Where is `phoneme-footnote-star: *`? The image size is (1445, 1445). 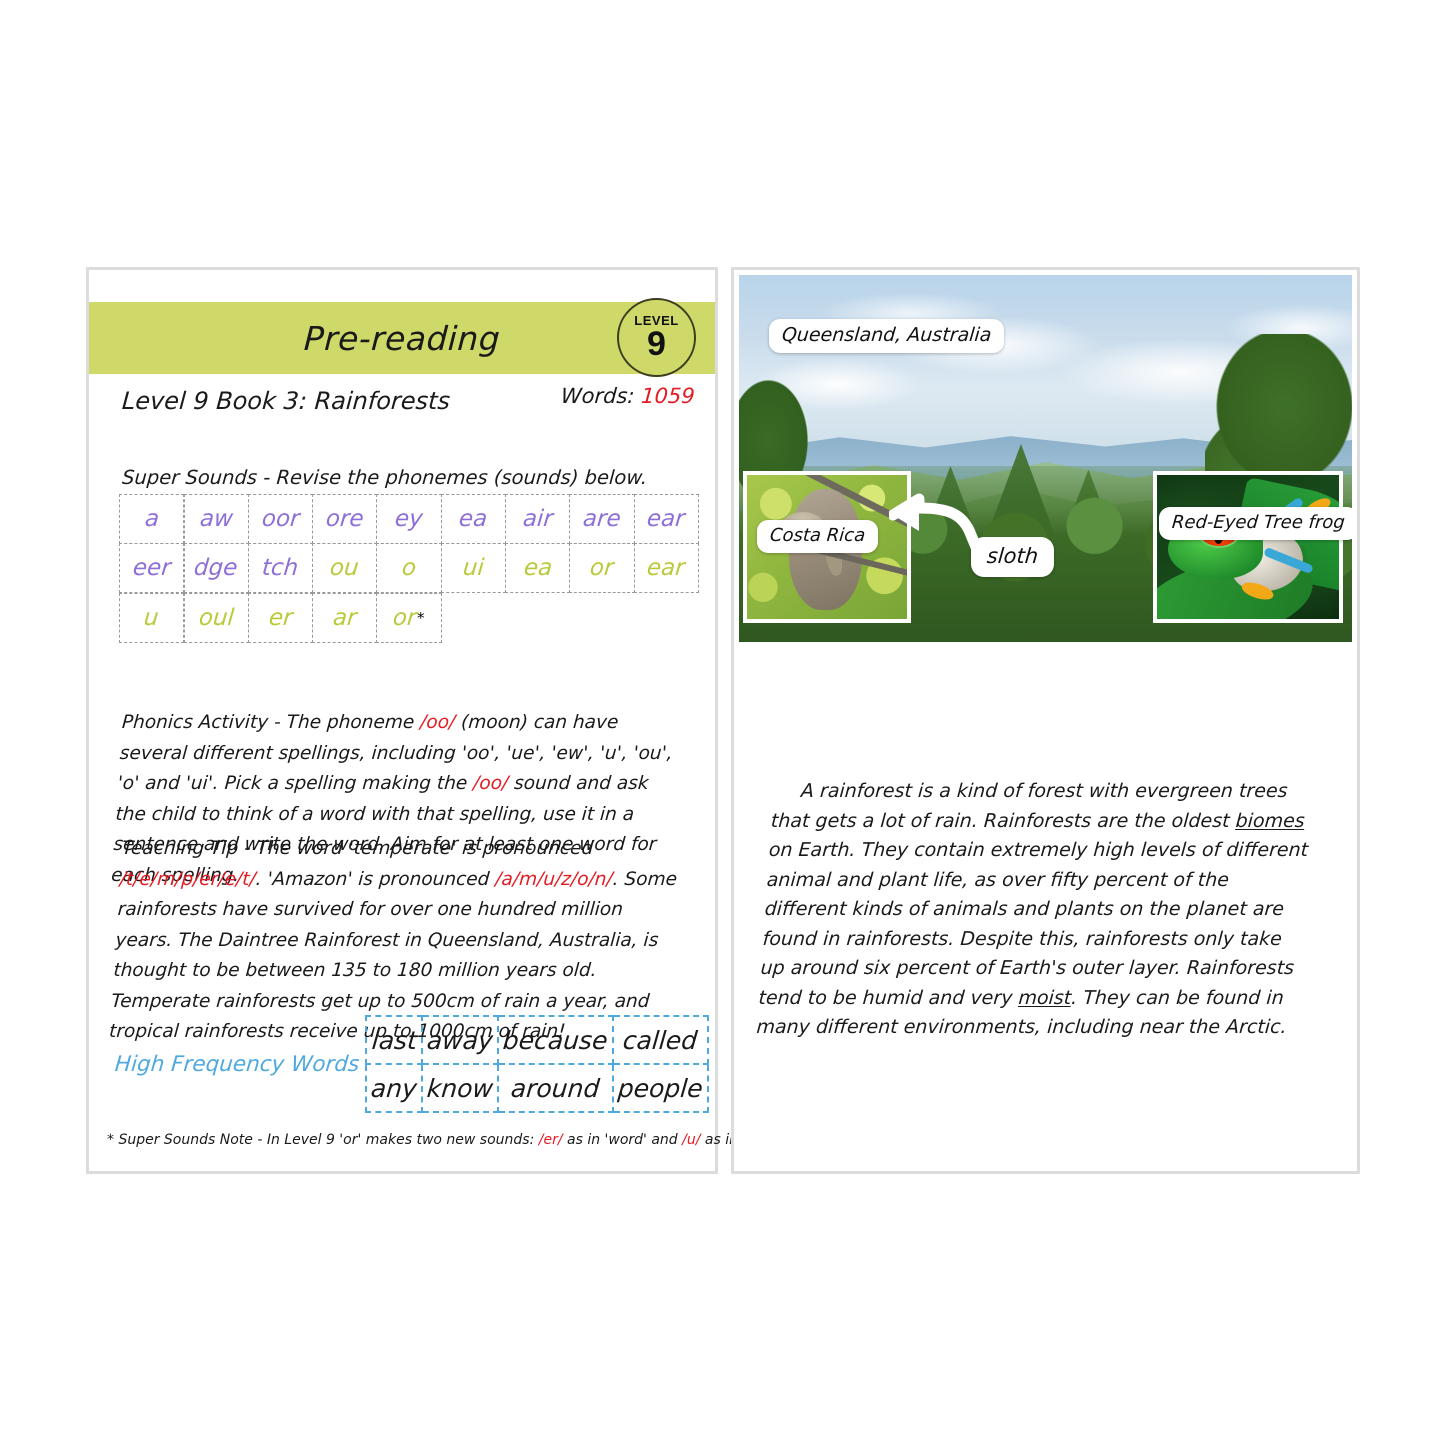
phoneme-footnote-star: * is located at coordinates (421, 617).